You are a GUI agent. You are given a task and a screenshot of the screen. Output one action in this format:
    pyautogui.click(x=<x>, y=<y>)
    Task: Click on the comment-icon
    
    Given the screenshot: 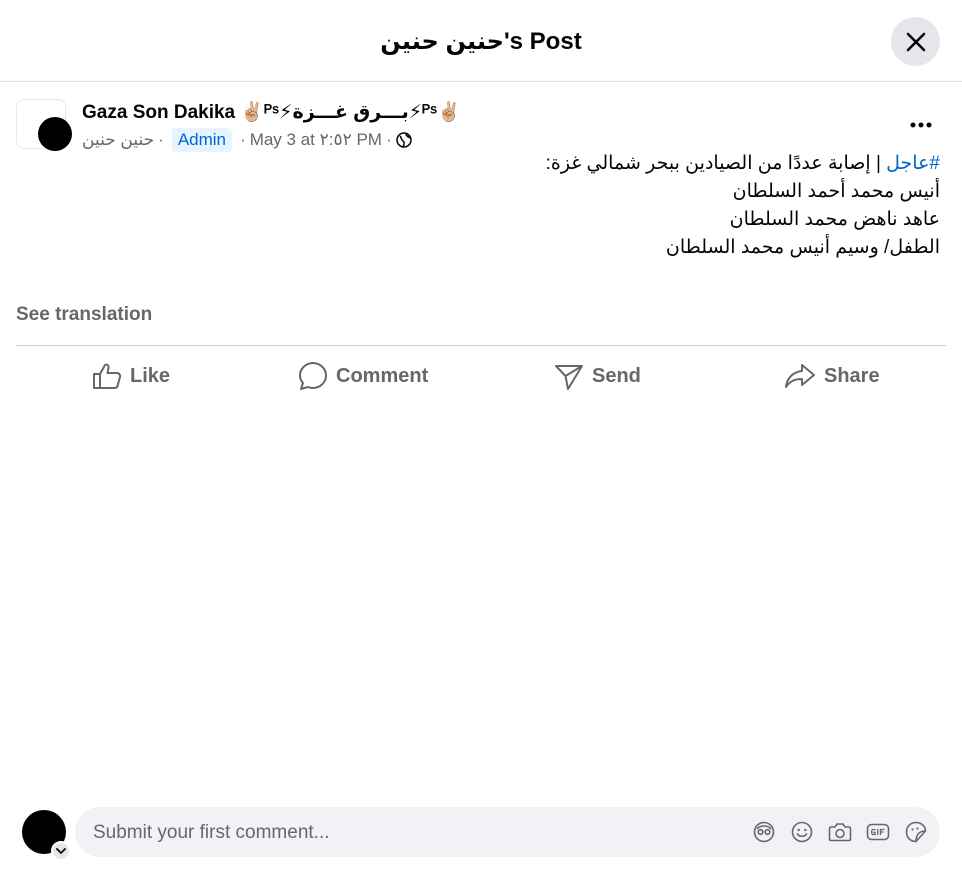 What is the action you would take?
    pyautogui.click(x=313, y=376)
    